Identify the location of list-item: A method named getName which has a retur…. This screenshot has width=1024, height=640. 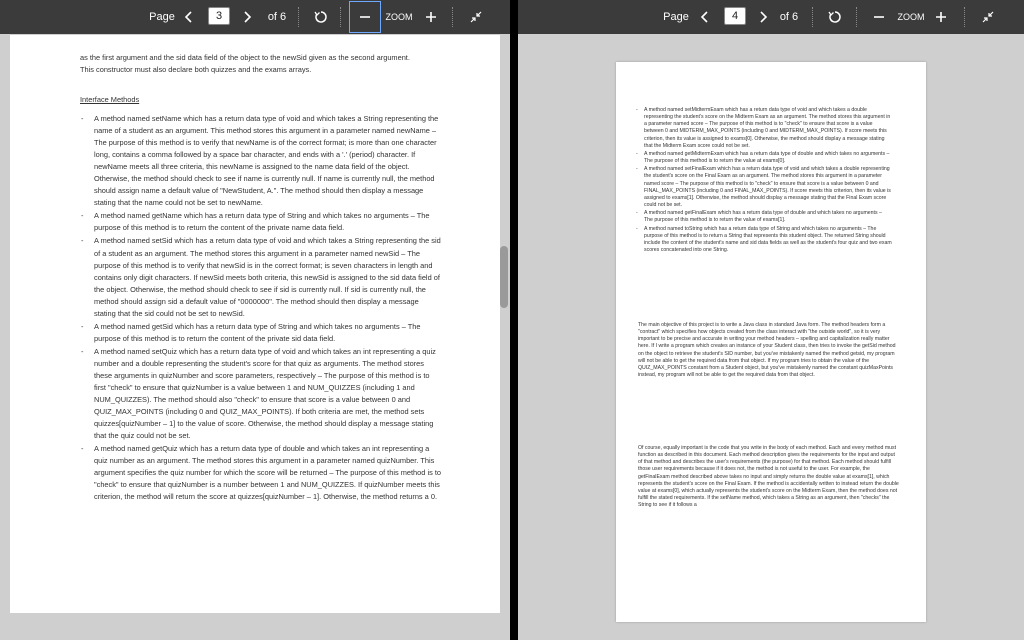
(261, 222).